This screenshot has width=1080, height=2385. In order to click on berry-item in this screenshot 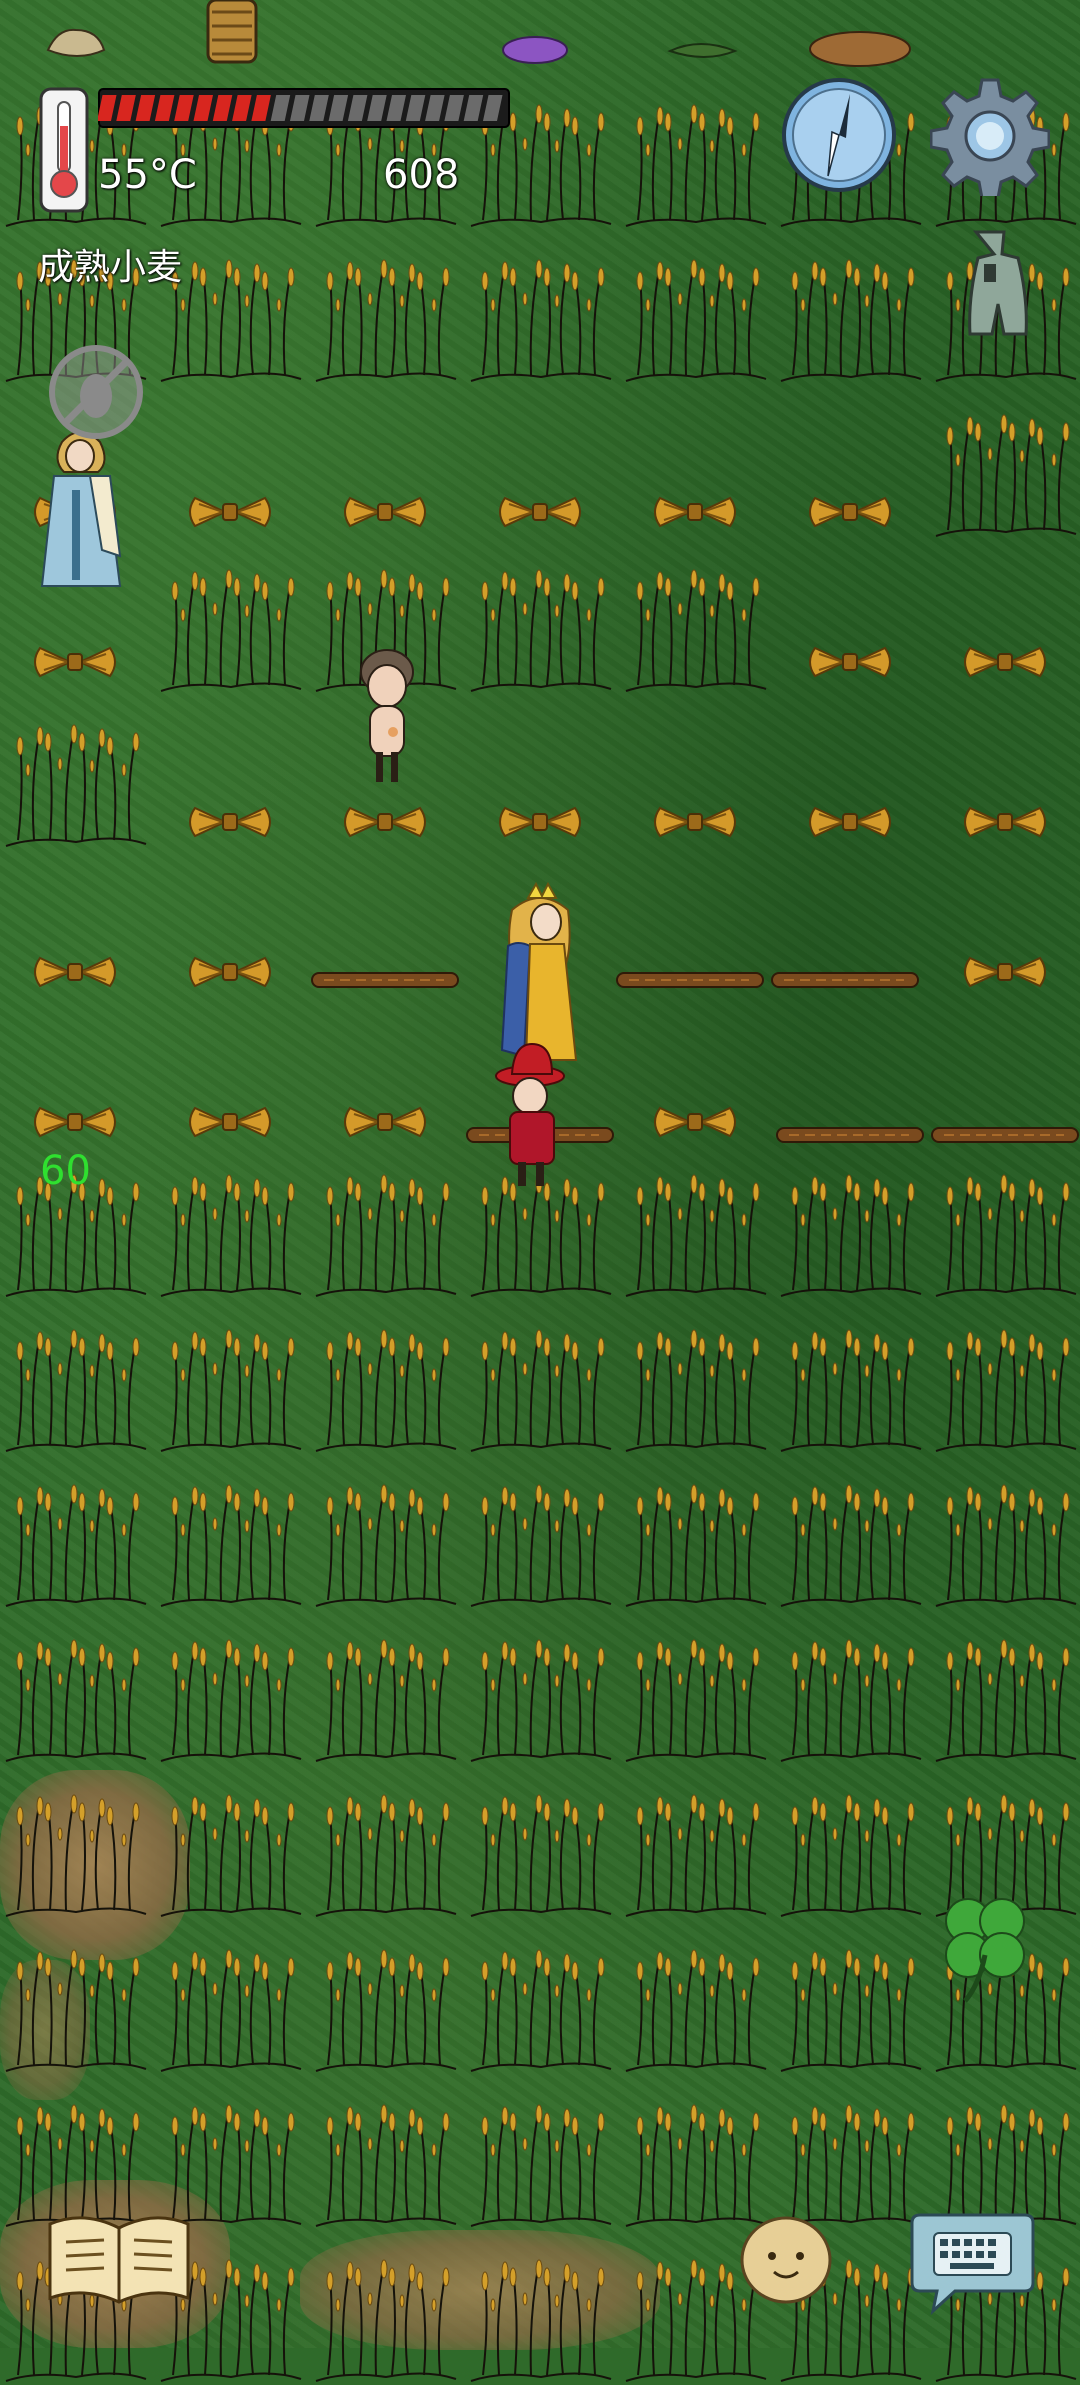, I will do `click(535, 49)`.